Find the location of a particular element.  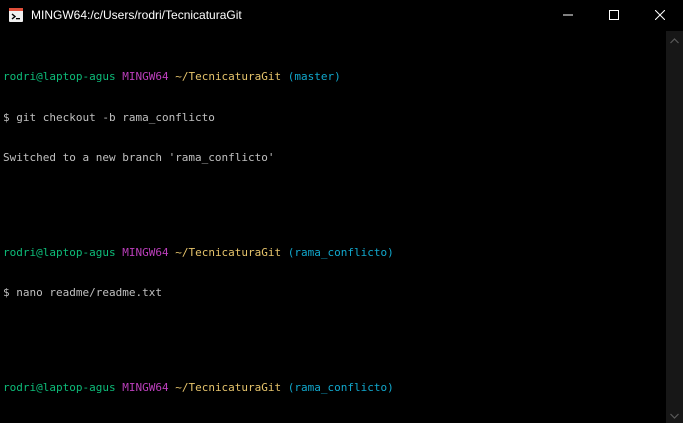

vertical-scrollbar is located at coordinates (674, 227).